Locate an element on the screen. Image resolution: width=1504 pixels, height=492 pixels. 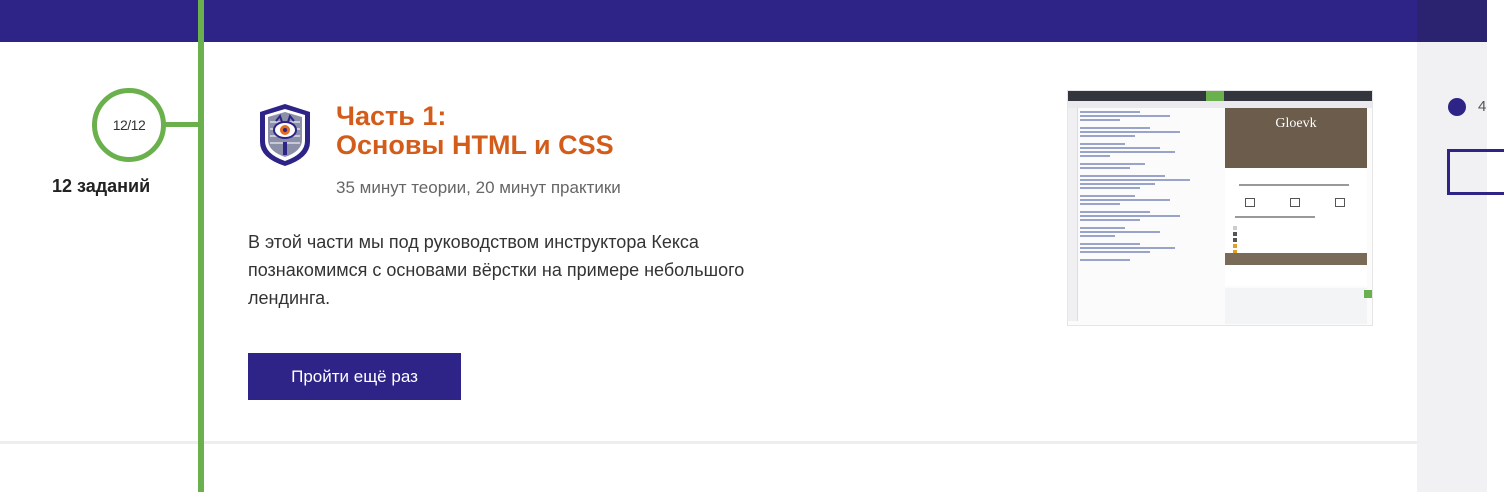
preview-code is located at coordinates (1150, 187).